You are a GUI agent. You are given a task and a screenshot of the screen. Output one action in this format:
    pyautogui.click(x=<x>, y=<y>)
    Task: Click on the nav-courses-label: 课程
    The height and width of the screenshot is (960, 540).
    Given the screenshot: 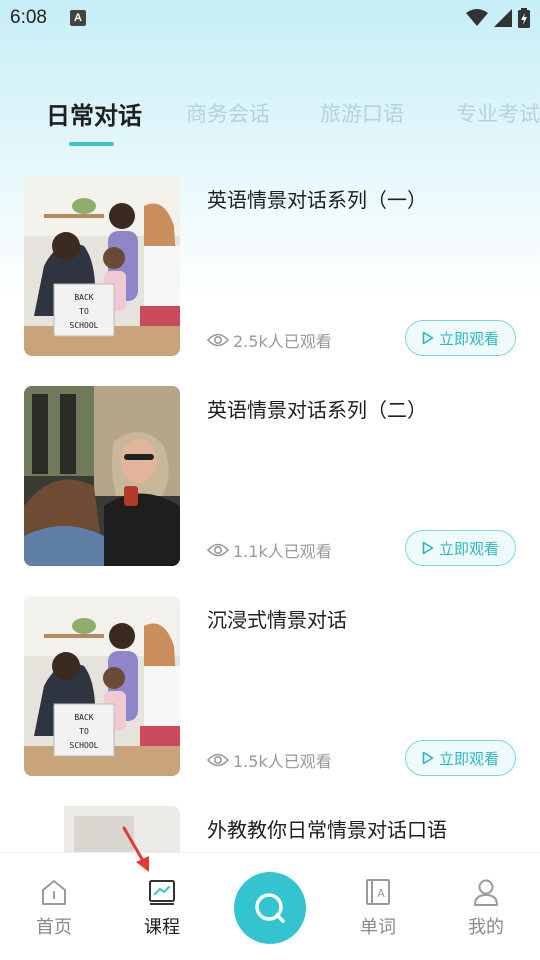 What is the action you would take?
    pyautogui.click(x=162, y=927)
    